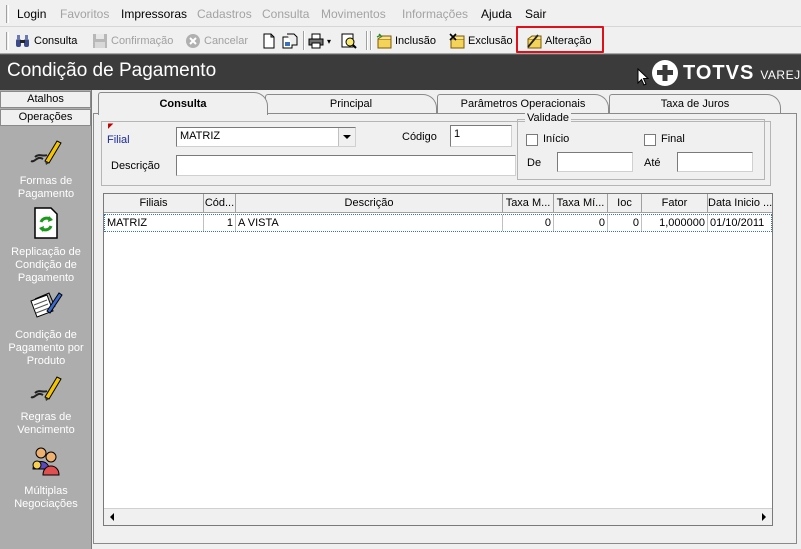 This screenshot has width=801, height=549. What do you see at coordinates (435, 14) in the screenshot?
I see `menu-informacoes: Informações` at bounding box center [435, 14].